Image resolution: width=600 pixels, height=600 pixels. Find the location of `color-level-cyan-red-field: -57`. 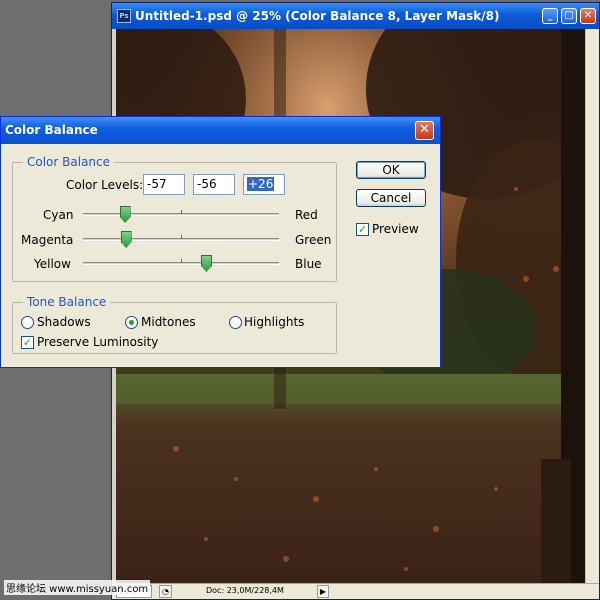

color-level-cyan-red-field: -57 is located at coordinates (164, 184).